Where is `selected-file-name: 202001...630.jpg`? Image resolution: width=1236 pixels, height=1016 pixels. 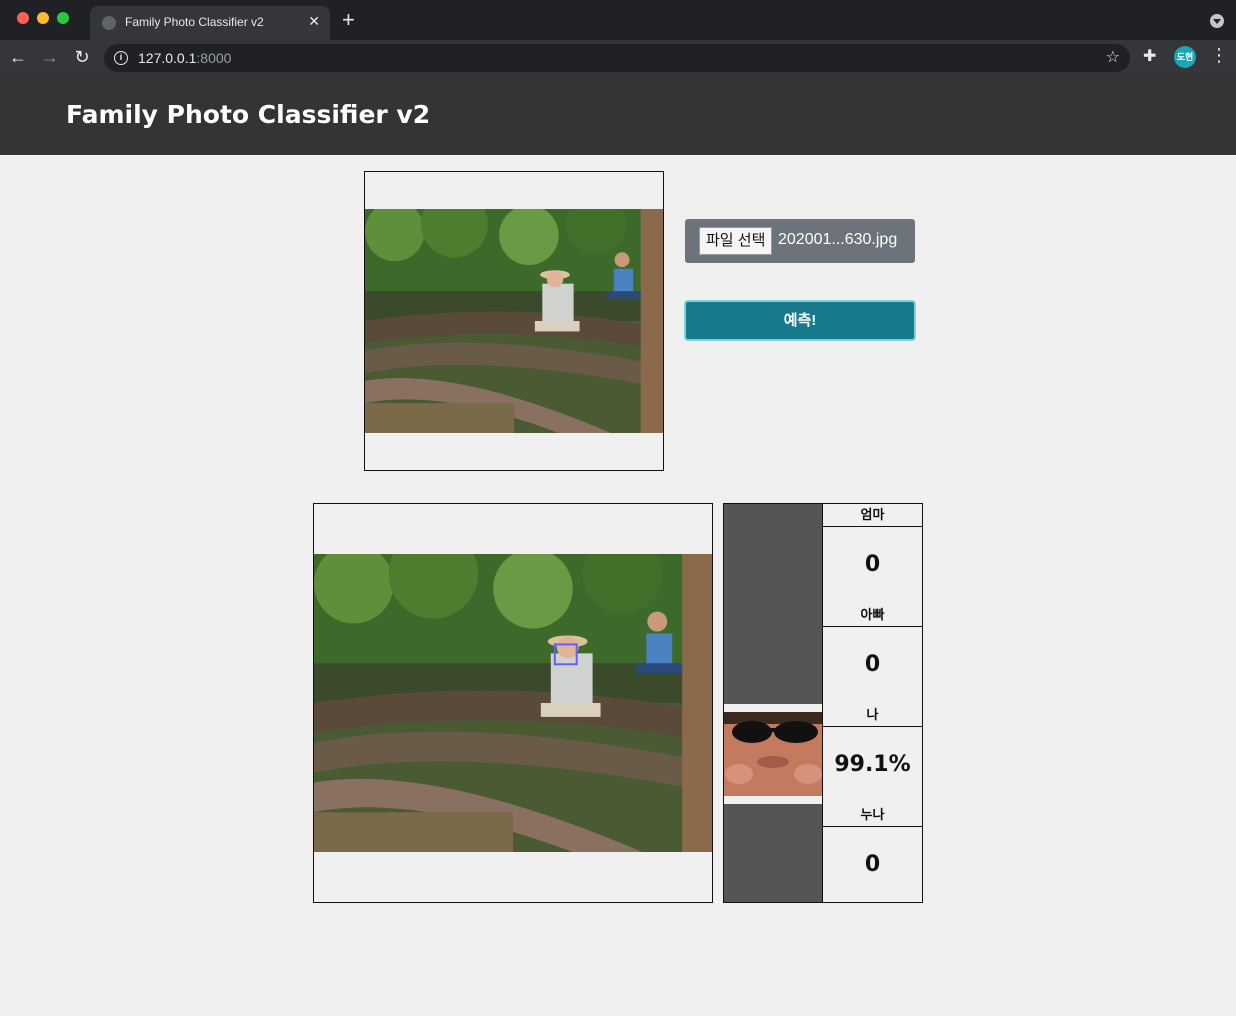 selected-file-name: 202001...630.jpg is located at coordinates (838, 239).